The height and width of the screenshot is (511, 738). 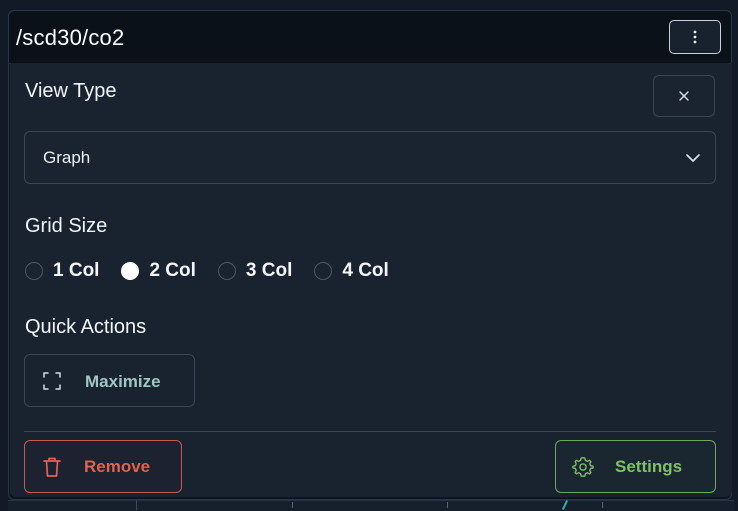 I want to click on view-type-select: Graph, so click(x=370, y=157).